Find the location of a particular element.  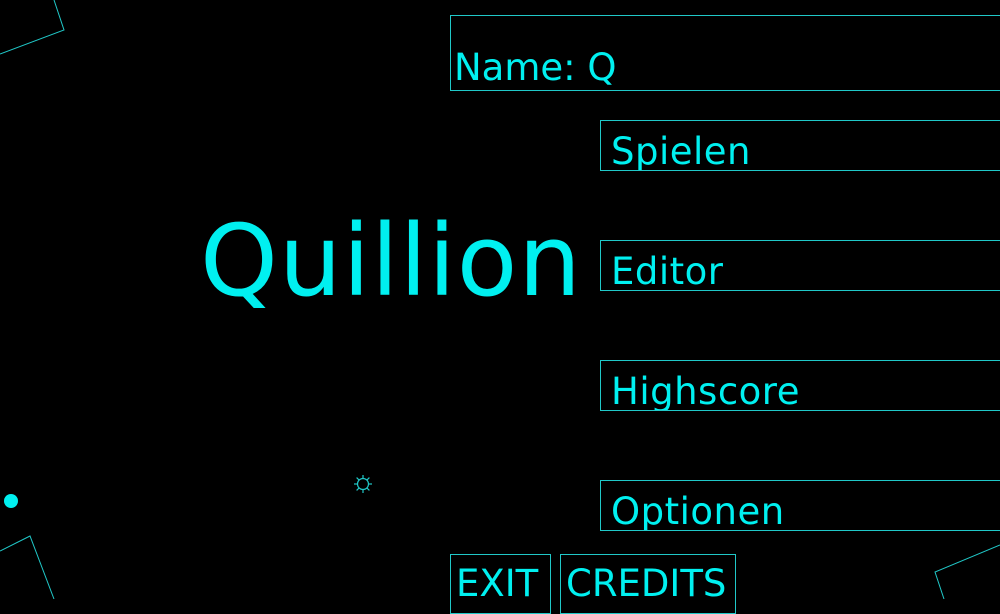

play-button-label: Spielen is located at coordinates (681, 150).